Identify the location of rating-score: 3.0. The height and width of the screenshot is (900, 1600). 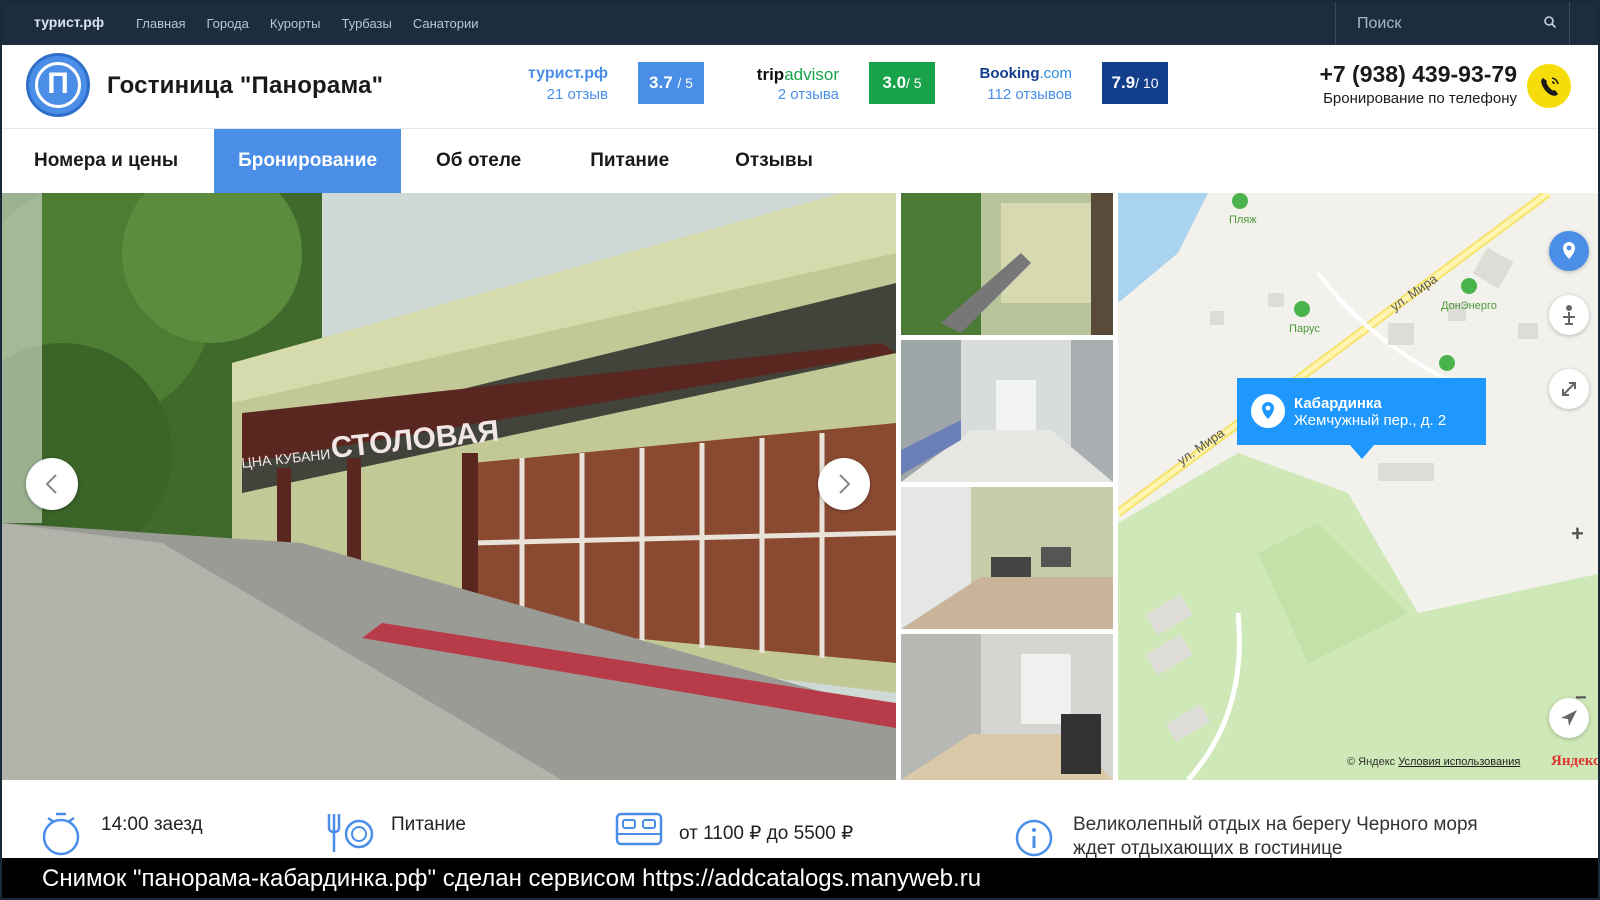
(894, 82).